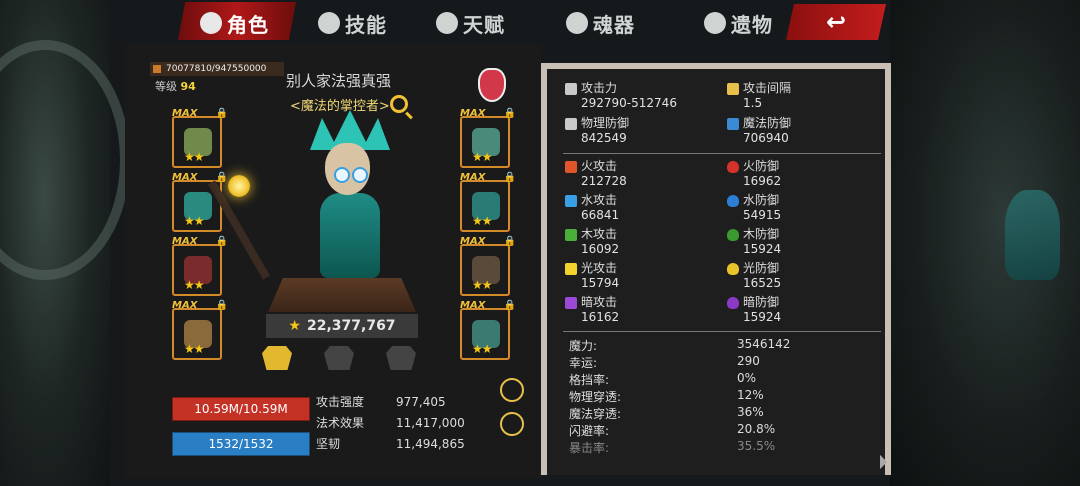  I want to click on hero-body, so click(350, 235).